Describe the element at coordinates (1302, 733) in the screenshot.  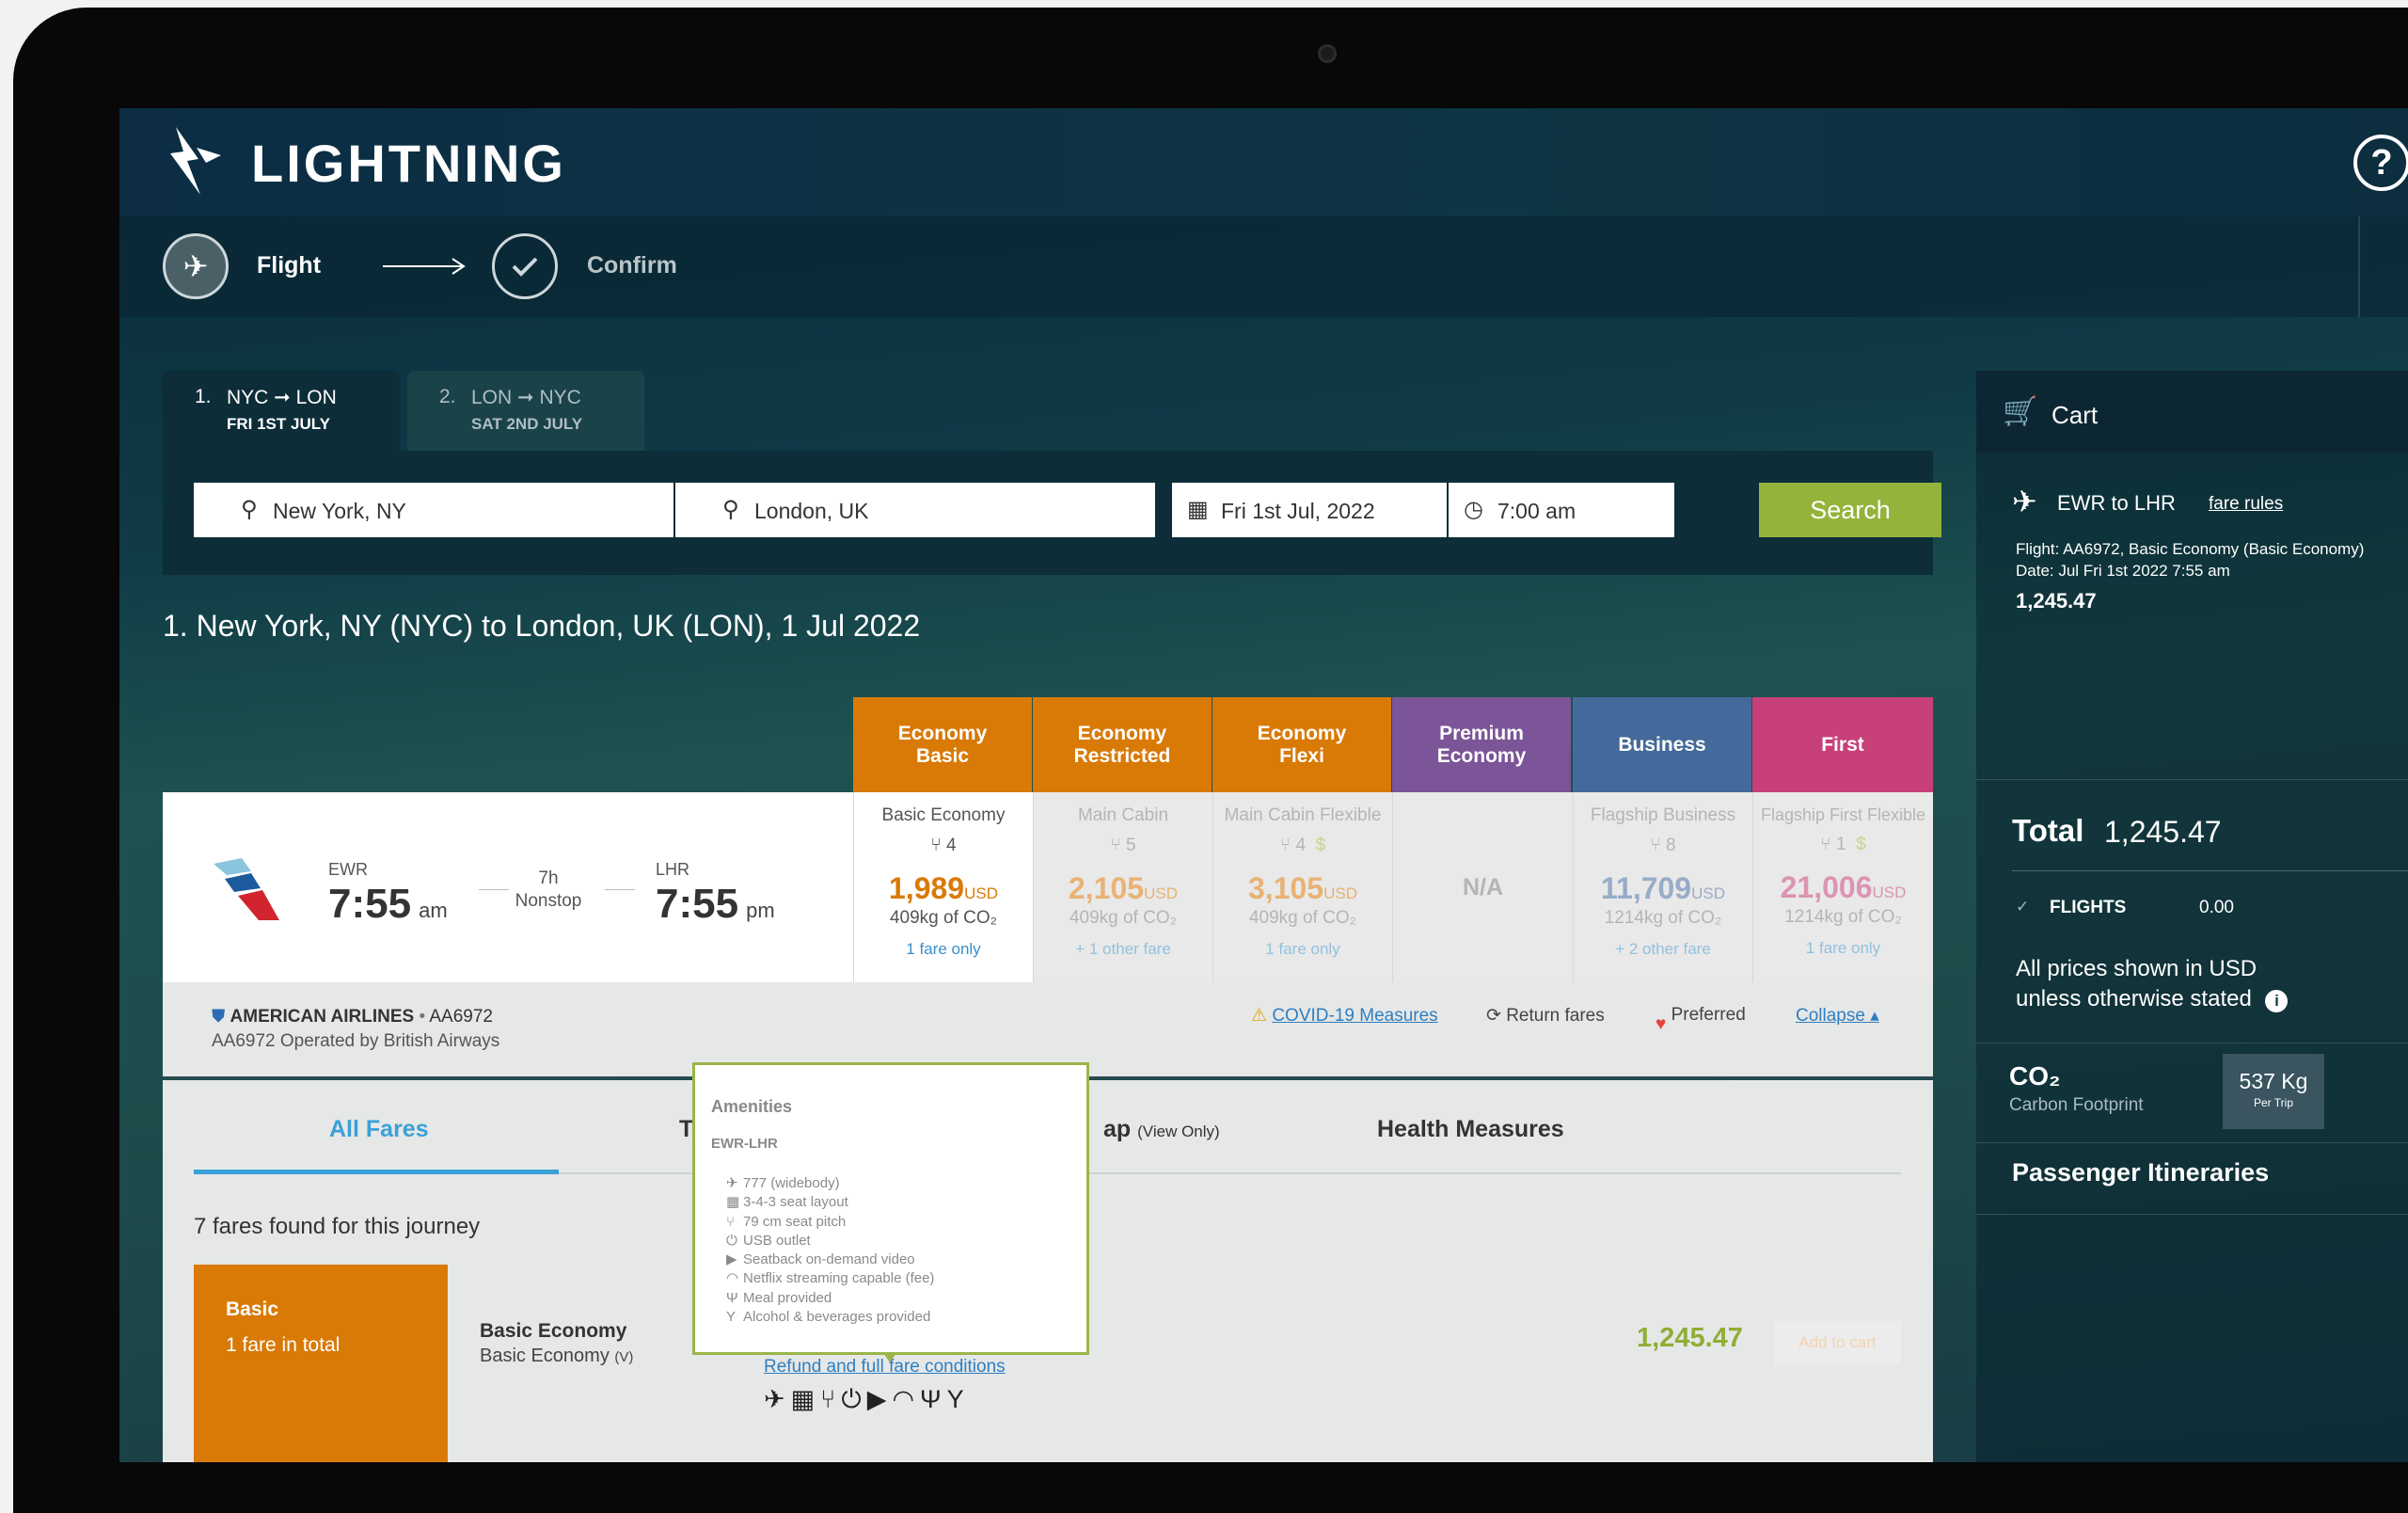
I see `fare-head-line1: Economy` at that location.